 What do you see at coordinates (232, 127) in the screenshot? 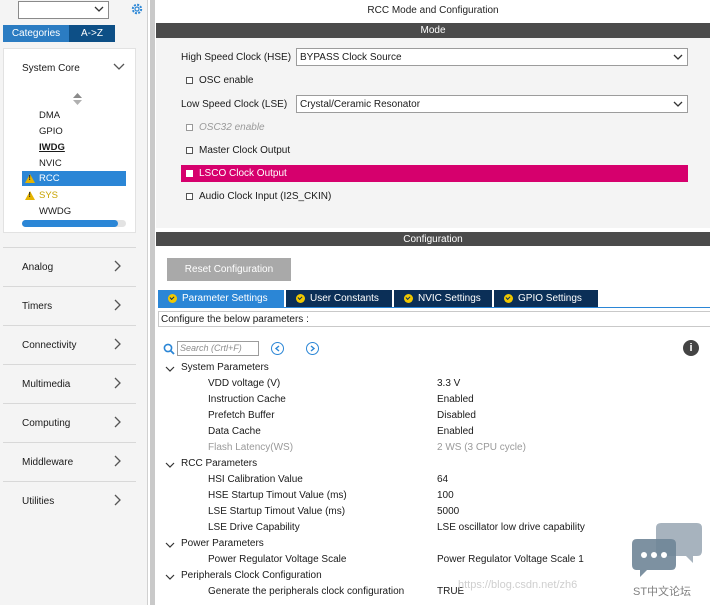
I see `osc32-enable-label: OSC32 enable` at bounding box center [232, 127].